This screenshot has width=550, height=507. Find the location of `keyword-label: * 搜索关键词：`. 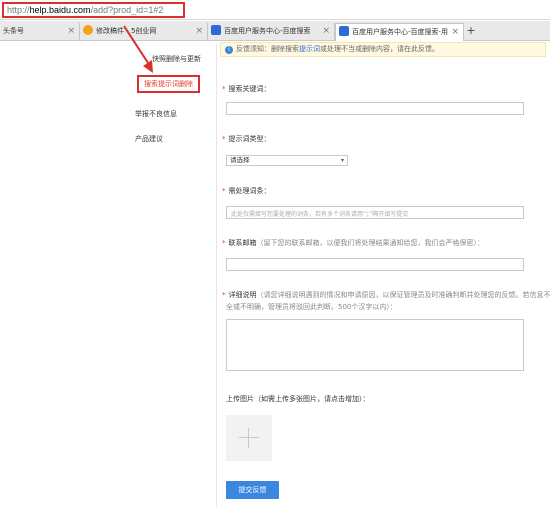

keyword-label: * 搜索关键词： is located at coordinates (246, 89).